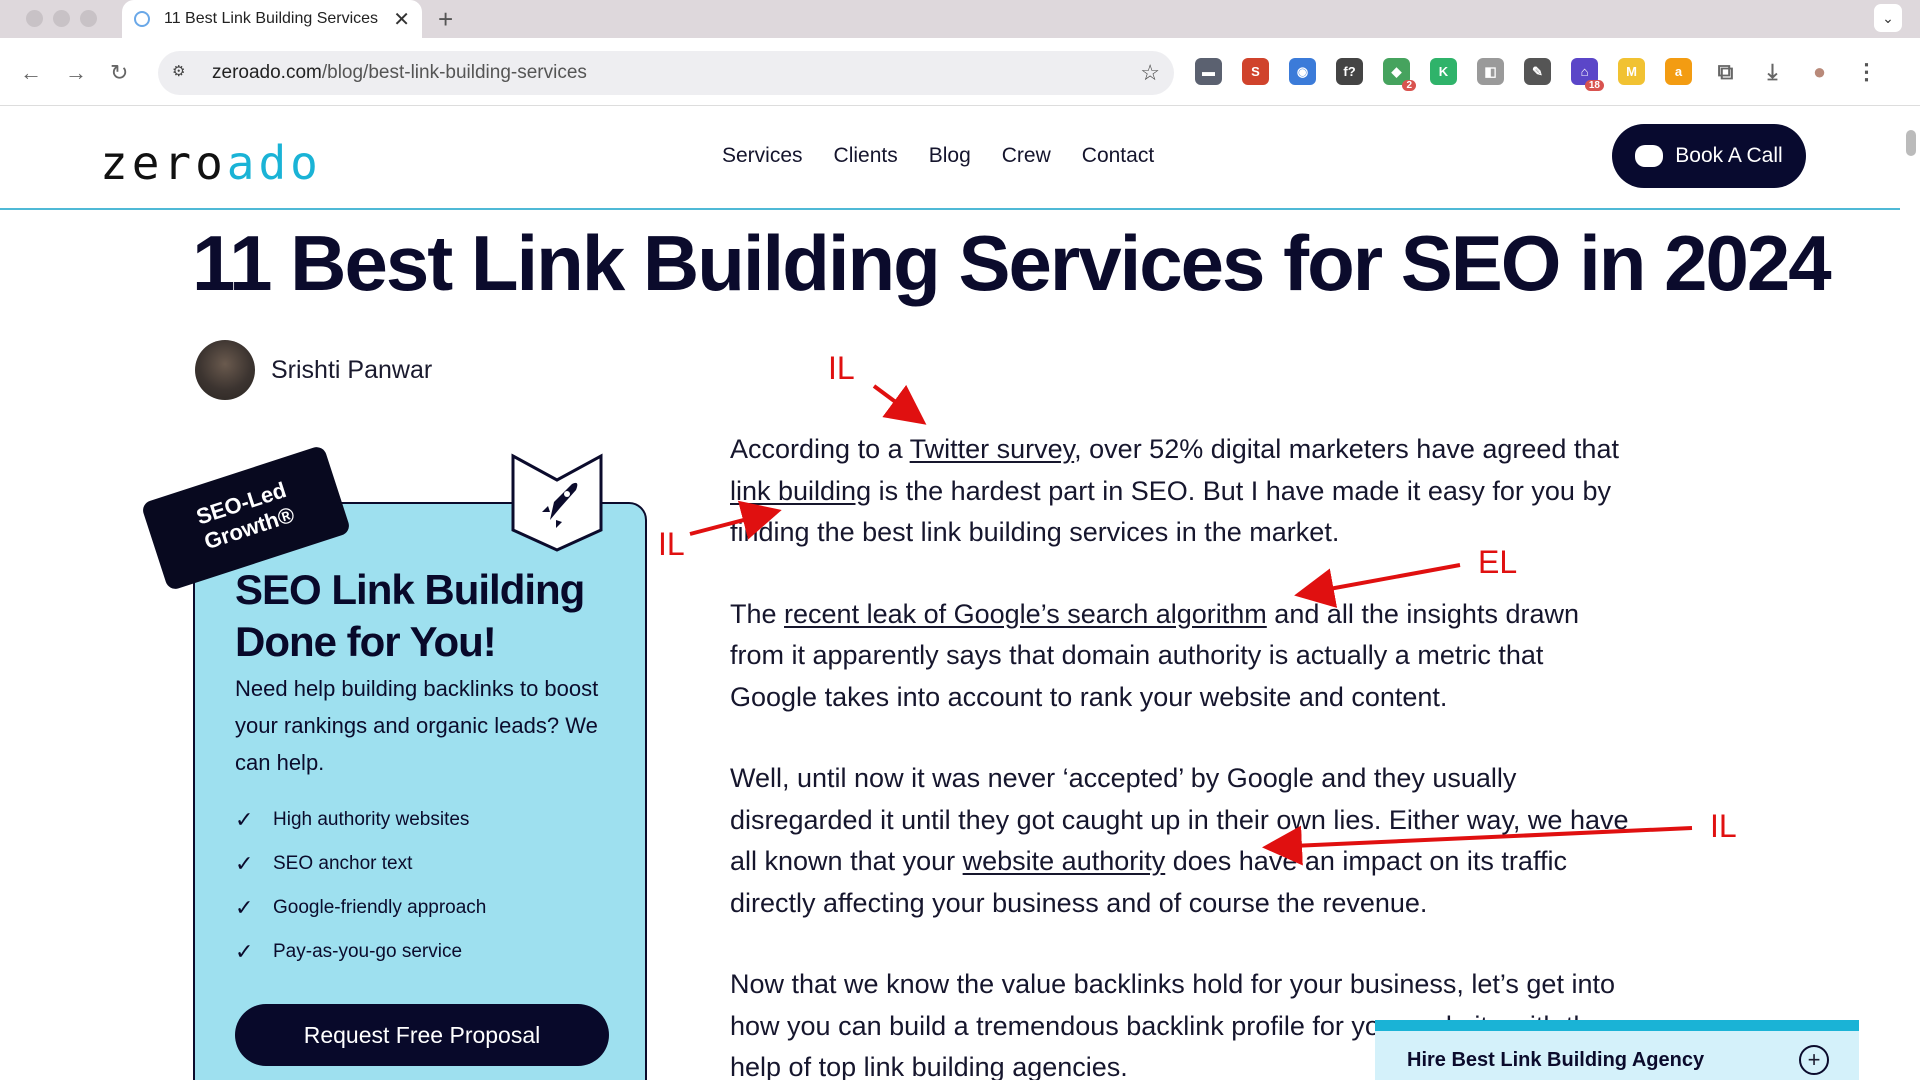 This screenshot has height=1080, width=1920. I want to click on tab-search-button: ⌄, so click(1888, 18).